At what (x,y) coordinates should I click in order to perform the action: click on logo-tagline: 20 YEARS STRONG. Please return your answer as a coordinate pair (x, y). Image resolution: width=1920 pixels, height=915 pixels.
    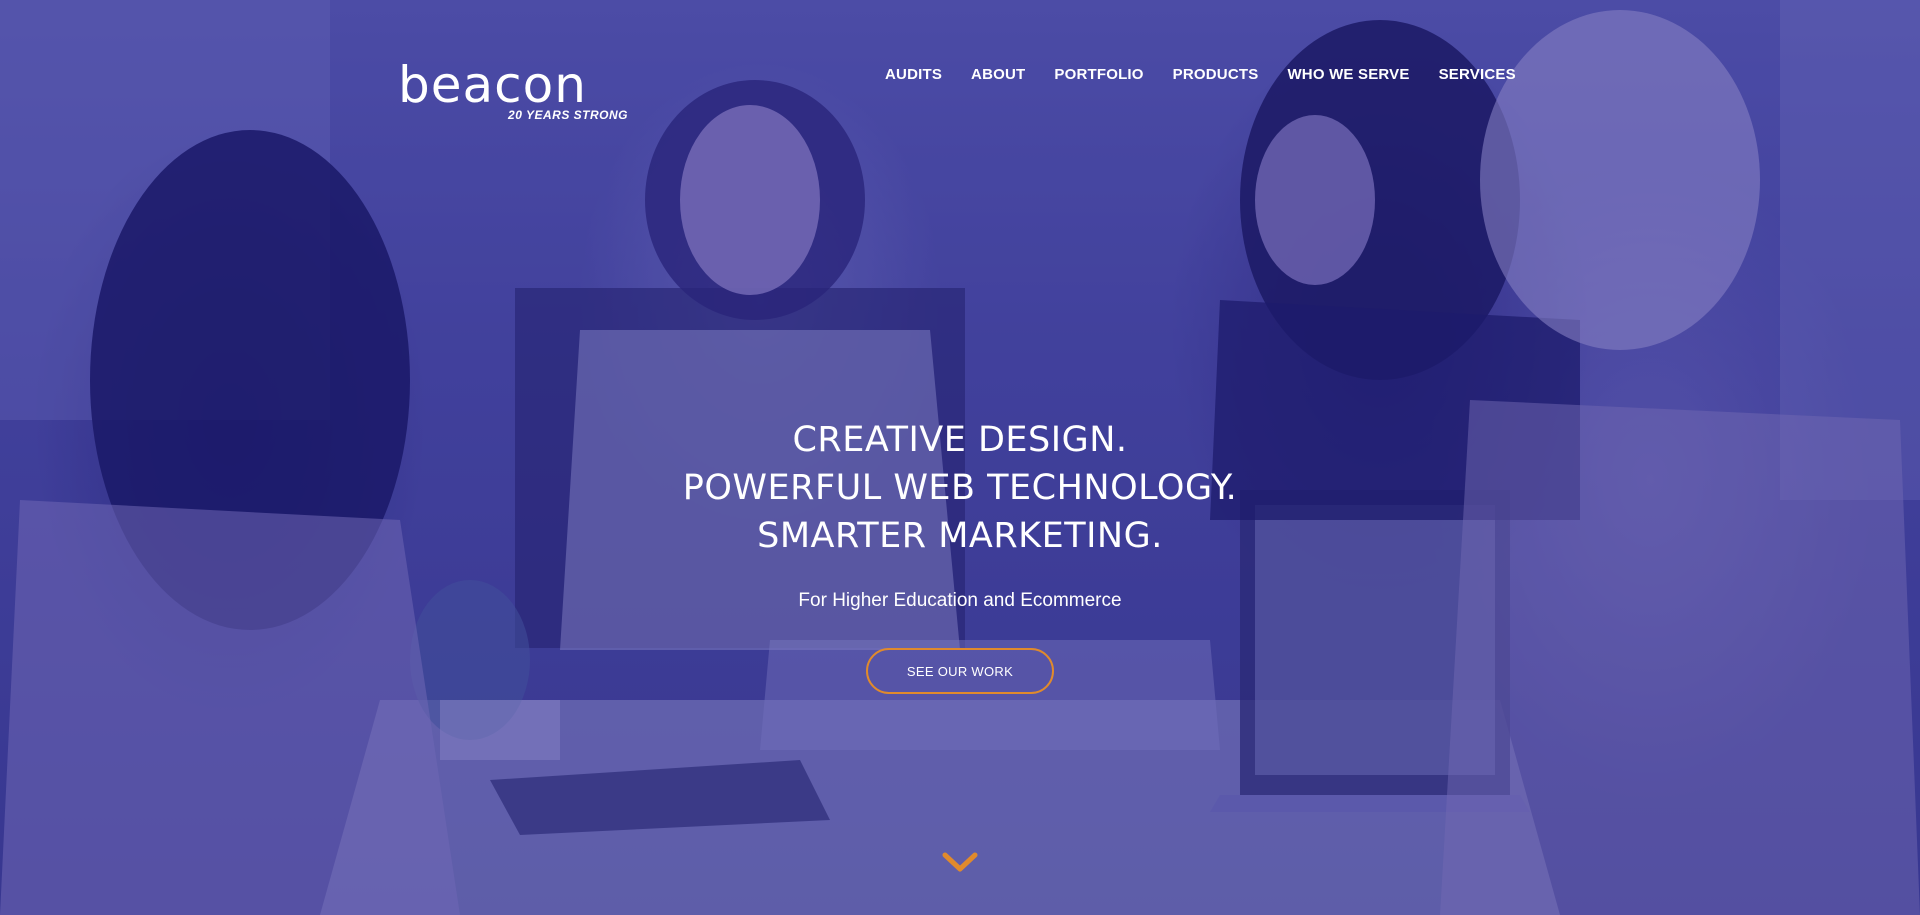
    Looking at the image, I should click on (568, 115).